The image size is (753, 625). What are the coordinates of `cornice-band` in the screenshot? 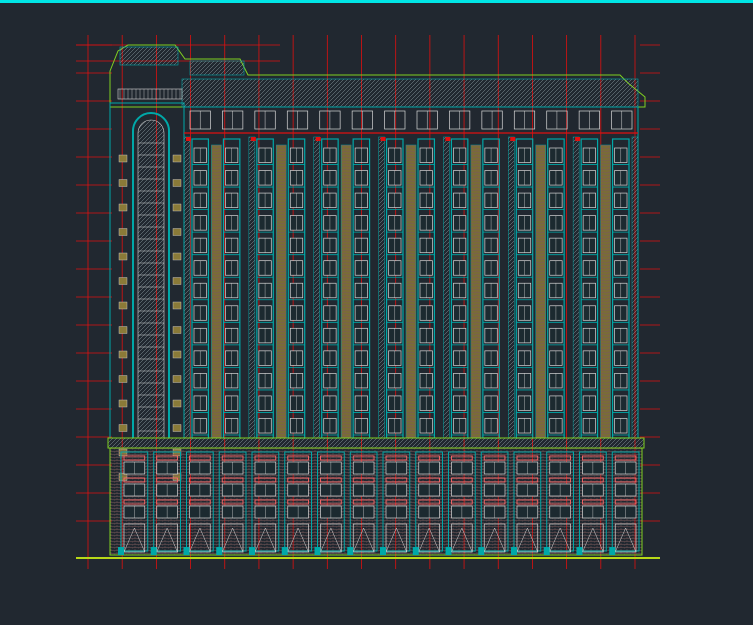 It's located at (410, 93).